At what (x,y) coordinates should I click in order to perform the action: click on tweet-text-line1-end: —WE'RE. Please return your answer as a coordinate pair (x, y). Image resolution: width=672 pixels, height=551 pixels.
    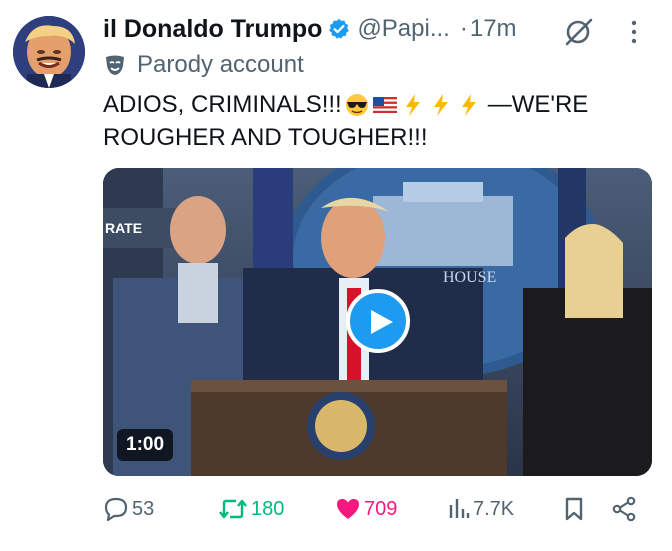
    Looking at the image, I should click on (538, 104).